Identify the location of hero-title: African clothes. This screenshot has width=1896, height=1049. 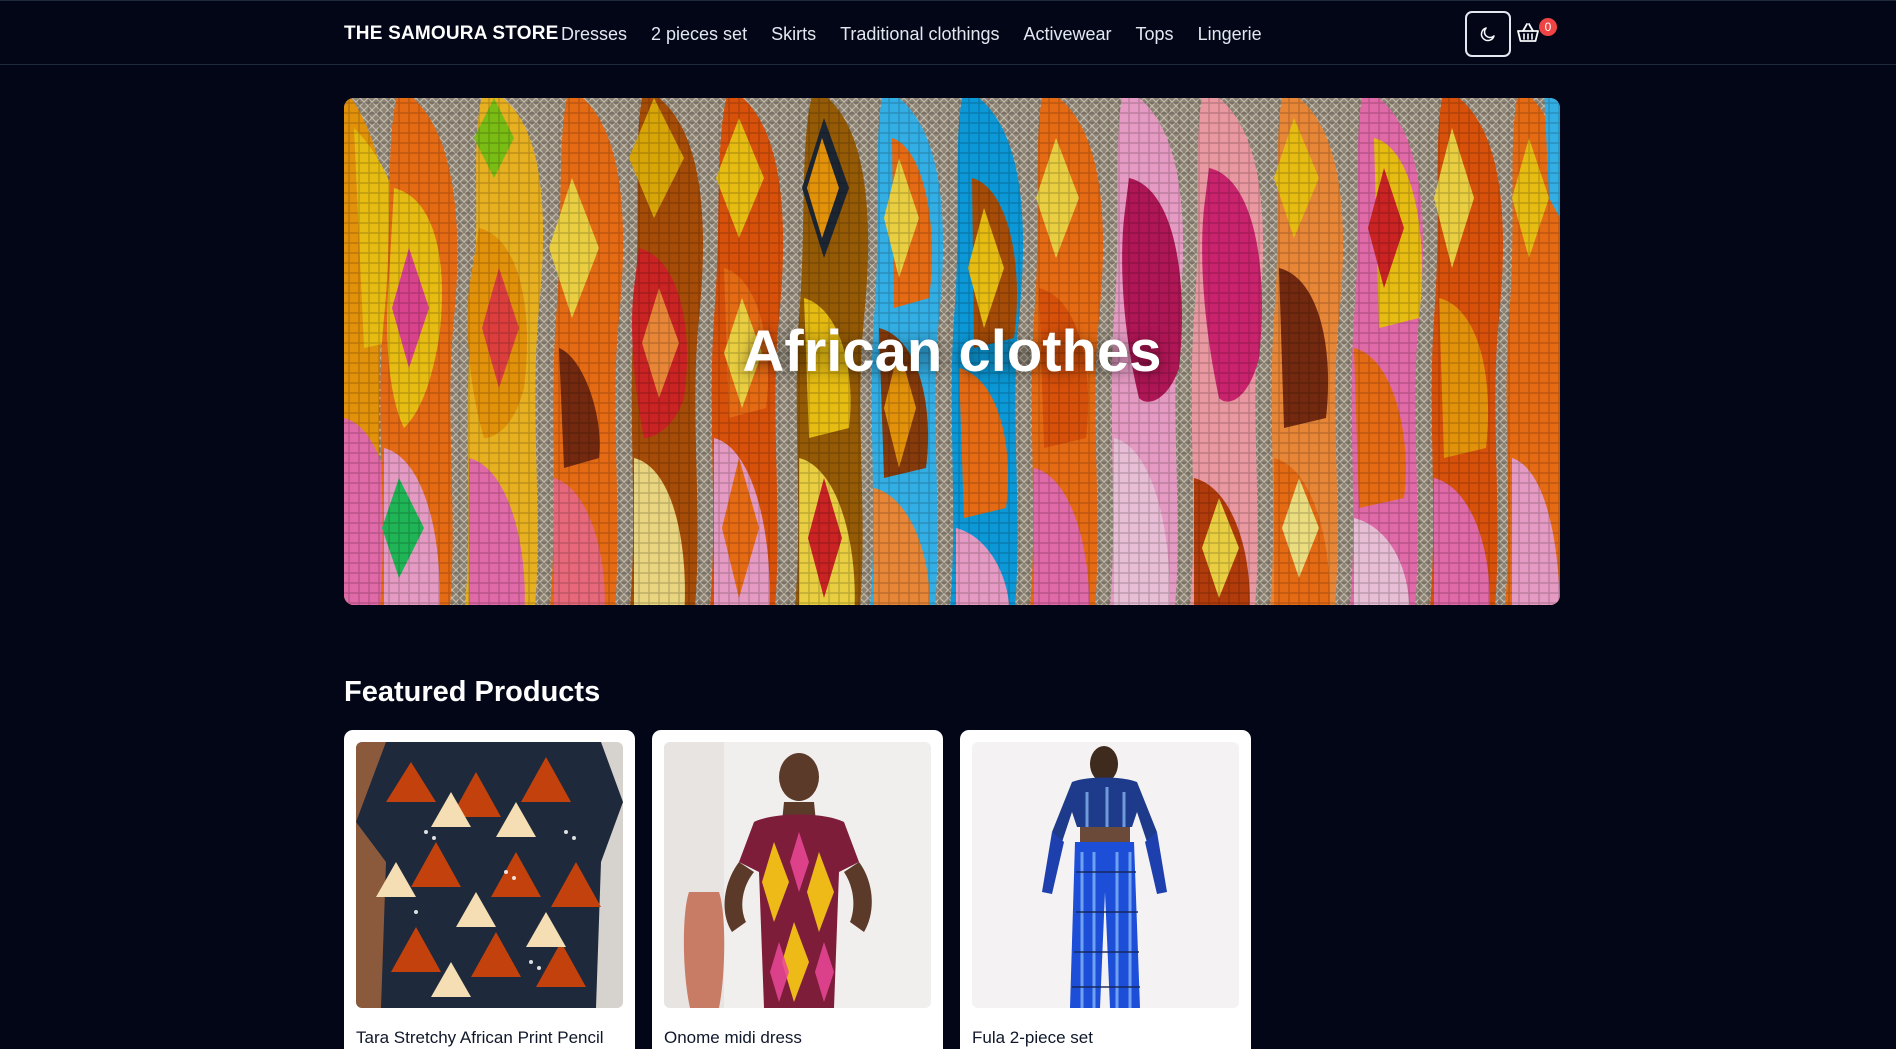
(952, 351).